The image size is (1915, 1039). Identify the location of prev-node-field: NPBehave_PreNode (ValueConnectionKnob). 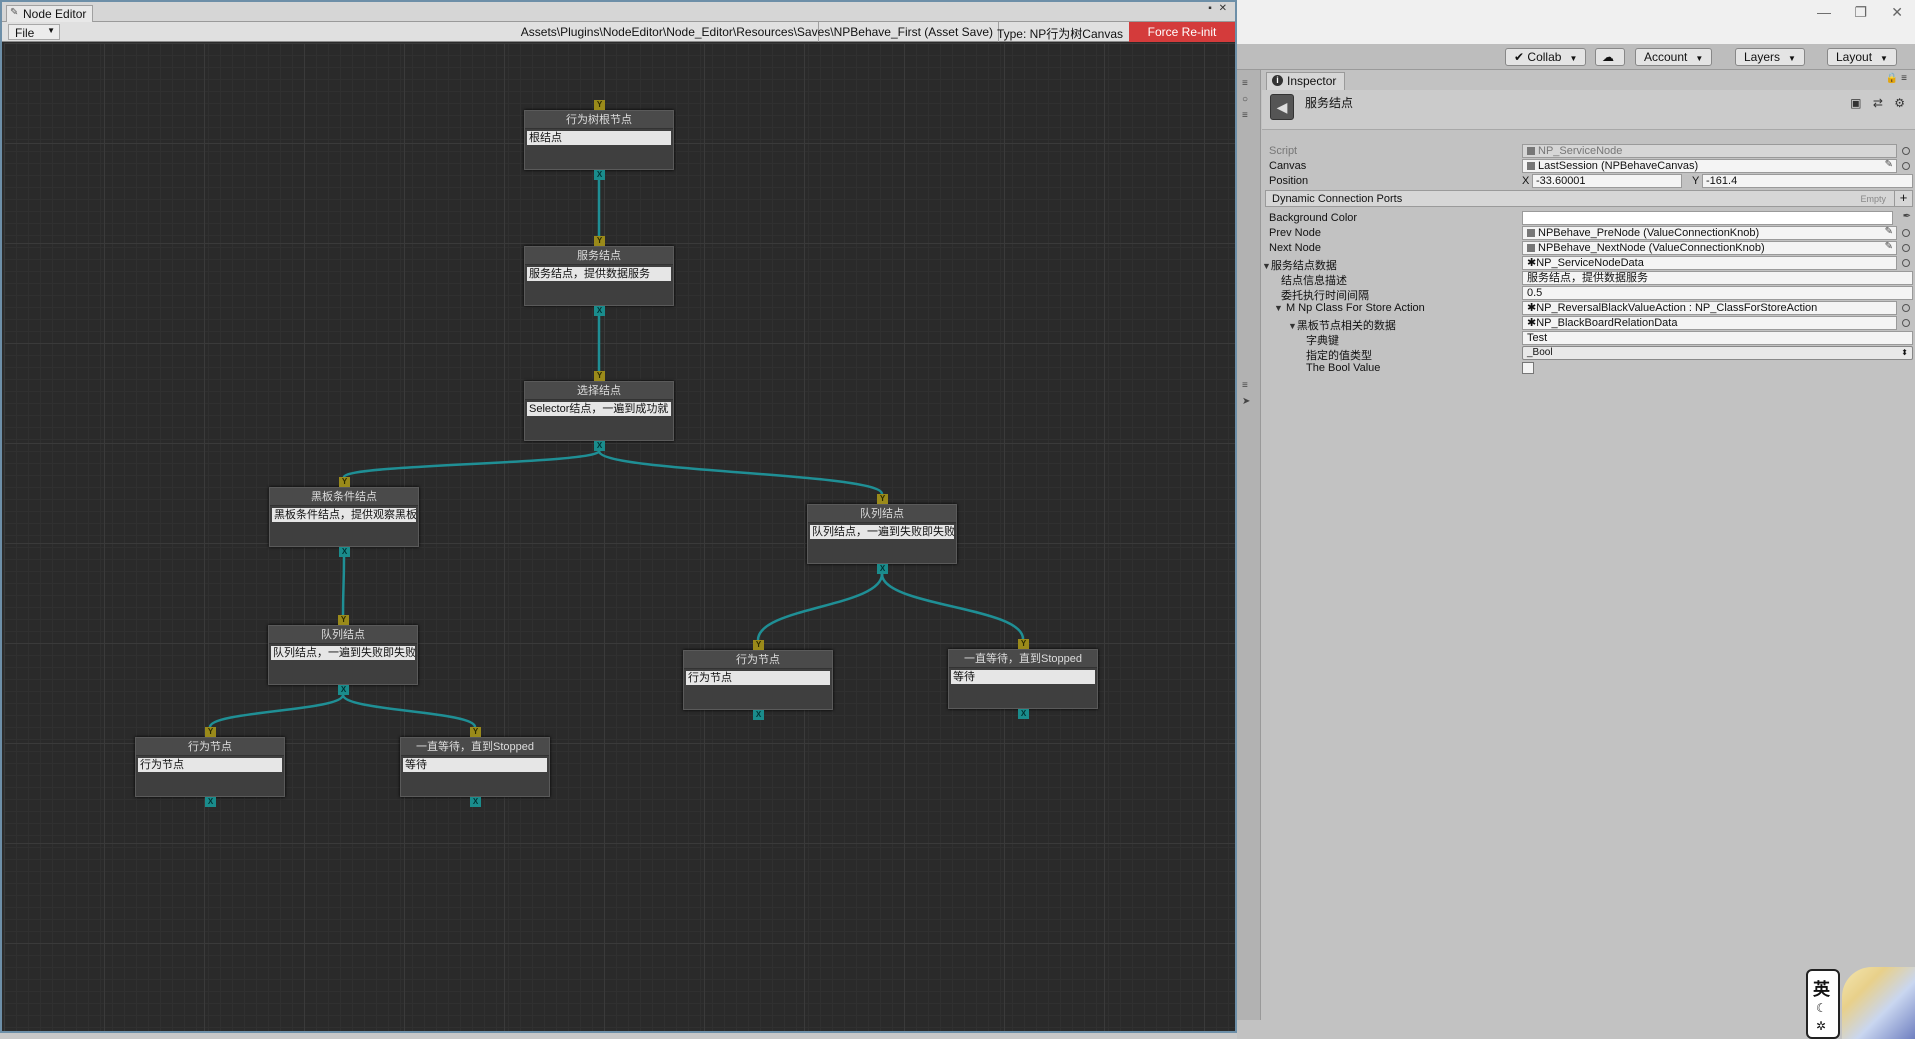
(1709, 233).